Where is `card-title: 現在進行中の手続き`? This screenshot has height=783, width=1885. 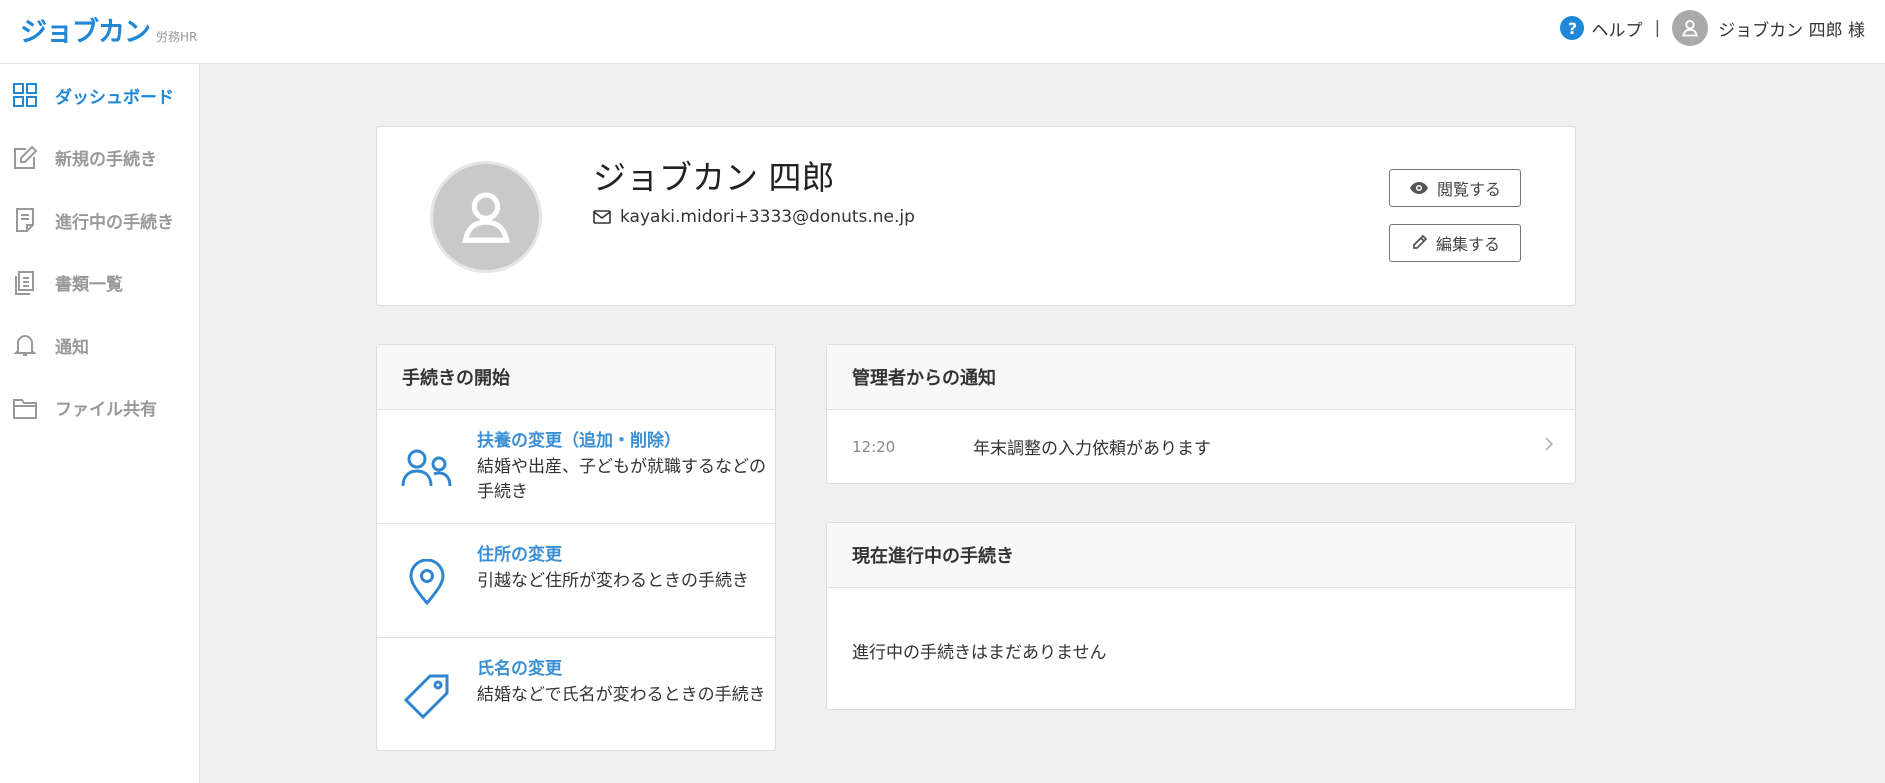 card-title: 現在進行中の手続き is located at coordinates (1201, 555).